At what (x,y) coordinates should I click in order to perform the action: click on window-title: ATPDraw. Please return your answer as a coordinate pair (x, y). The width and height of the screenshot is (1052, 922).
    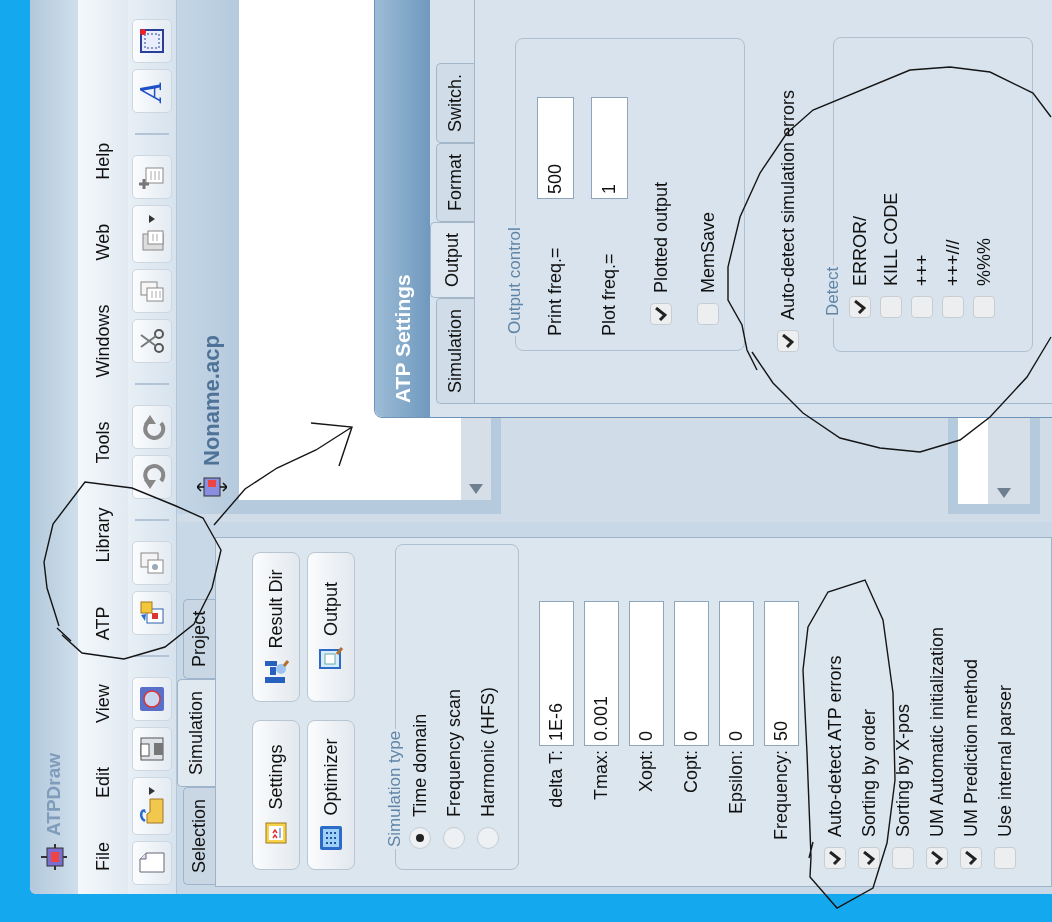
    Looking at the image, I should click on (54, 794).